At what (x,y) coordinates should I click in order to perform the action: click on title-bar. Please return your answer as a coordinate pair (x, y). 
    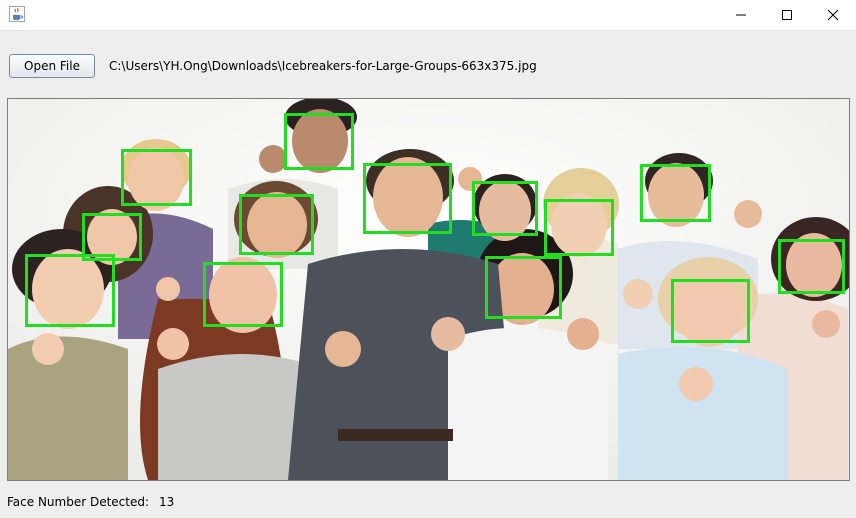
    Looking at the image, I should click on (428, 15).